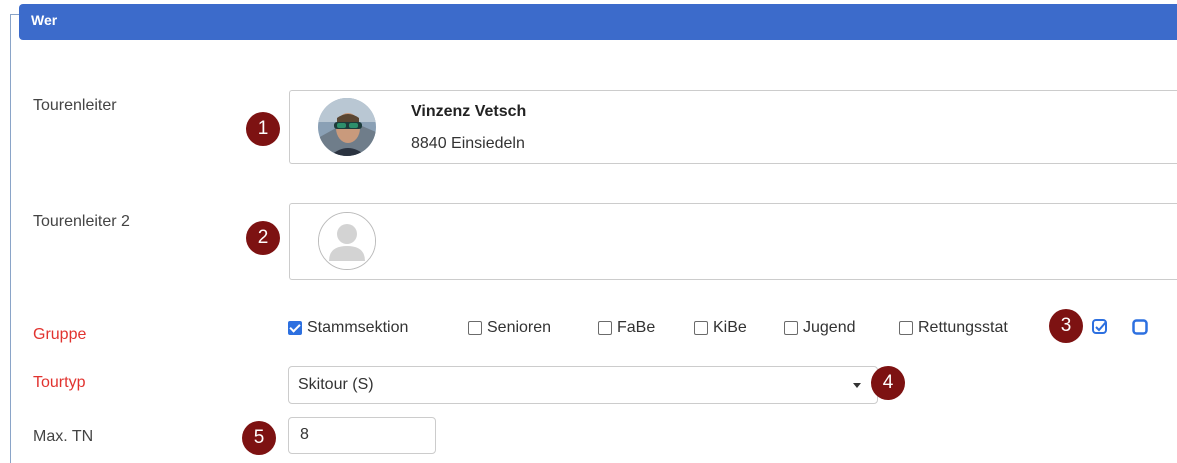 The image size is (1177, 463). I want to click on check-all-icon, so click(1100, 327).